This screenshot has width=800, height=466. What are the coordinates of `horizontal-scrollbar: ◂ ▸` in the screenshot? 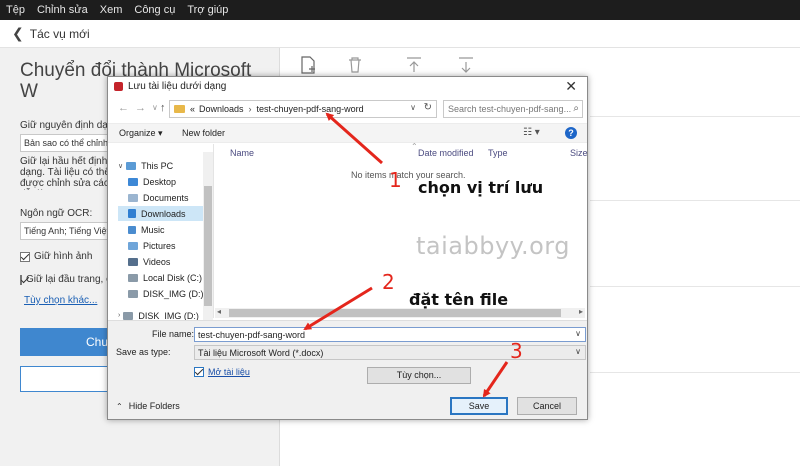 It's located at (400, 312).